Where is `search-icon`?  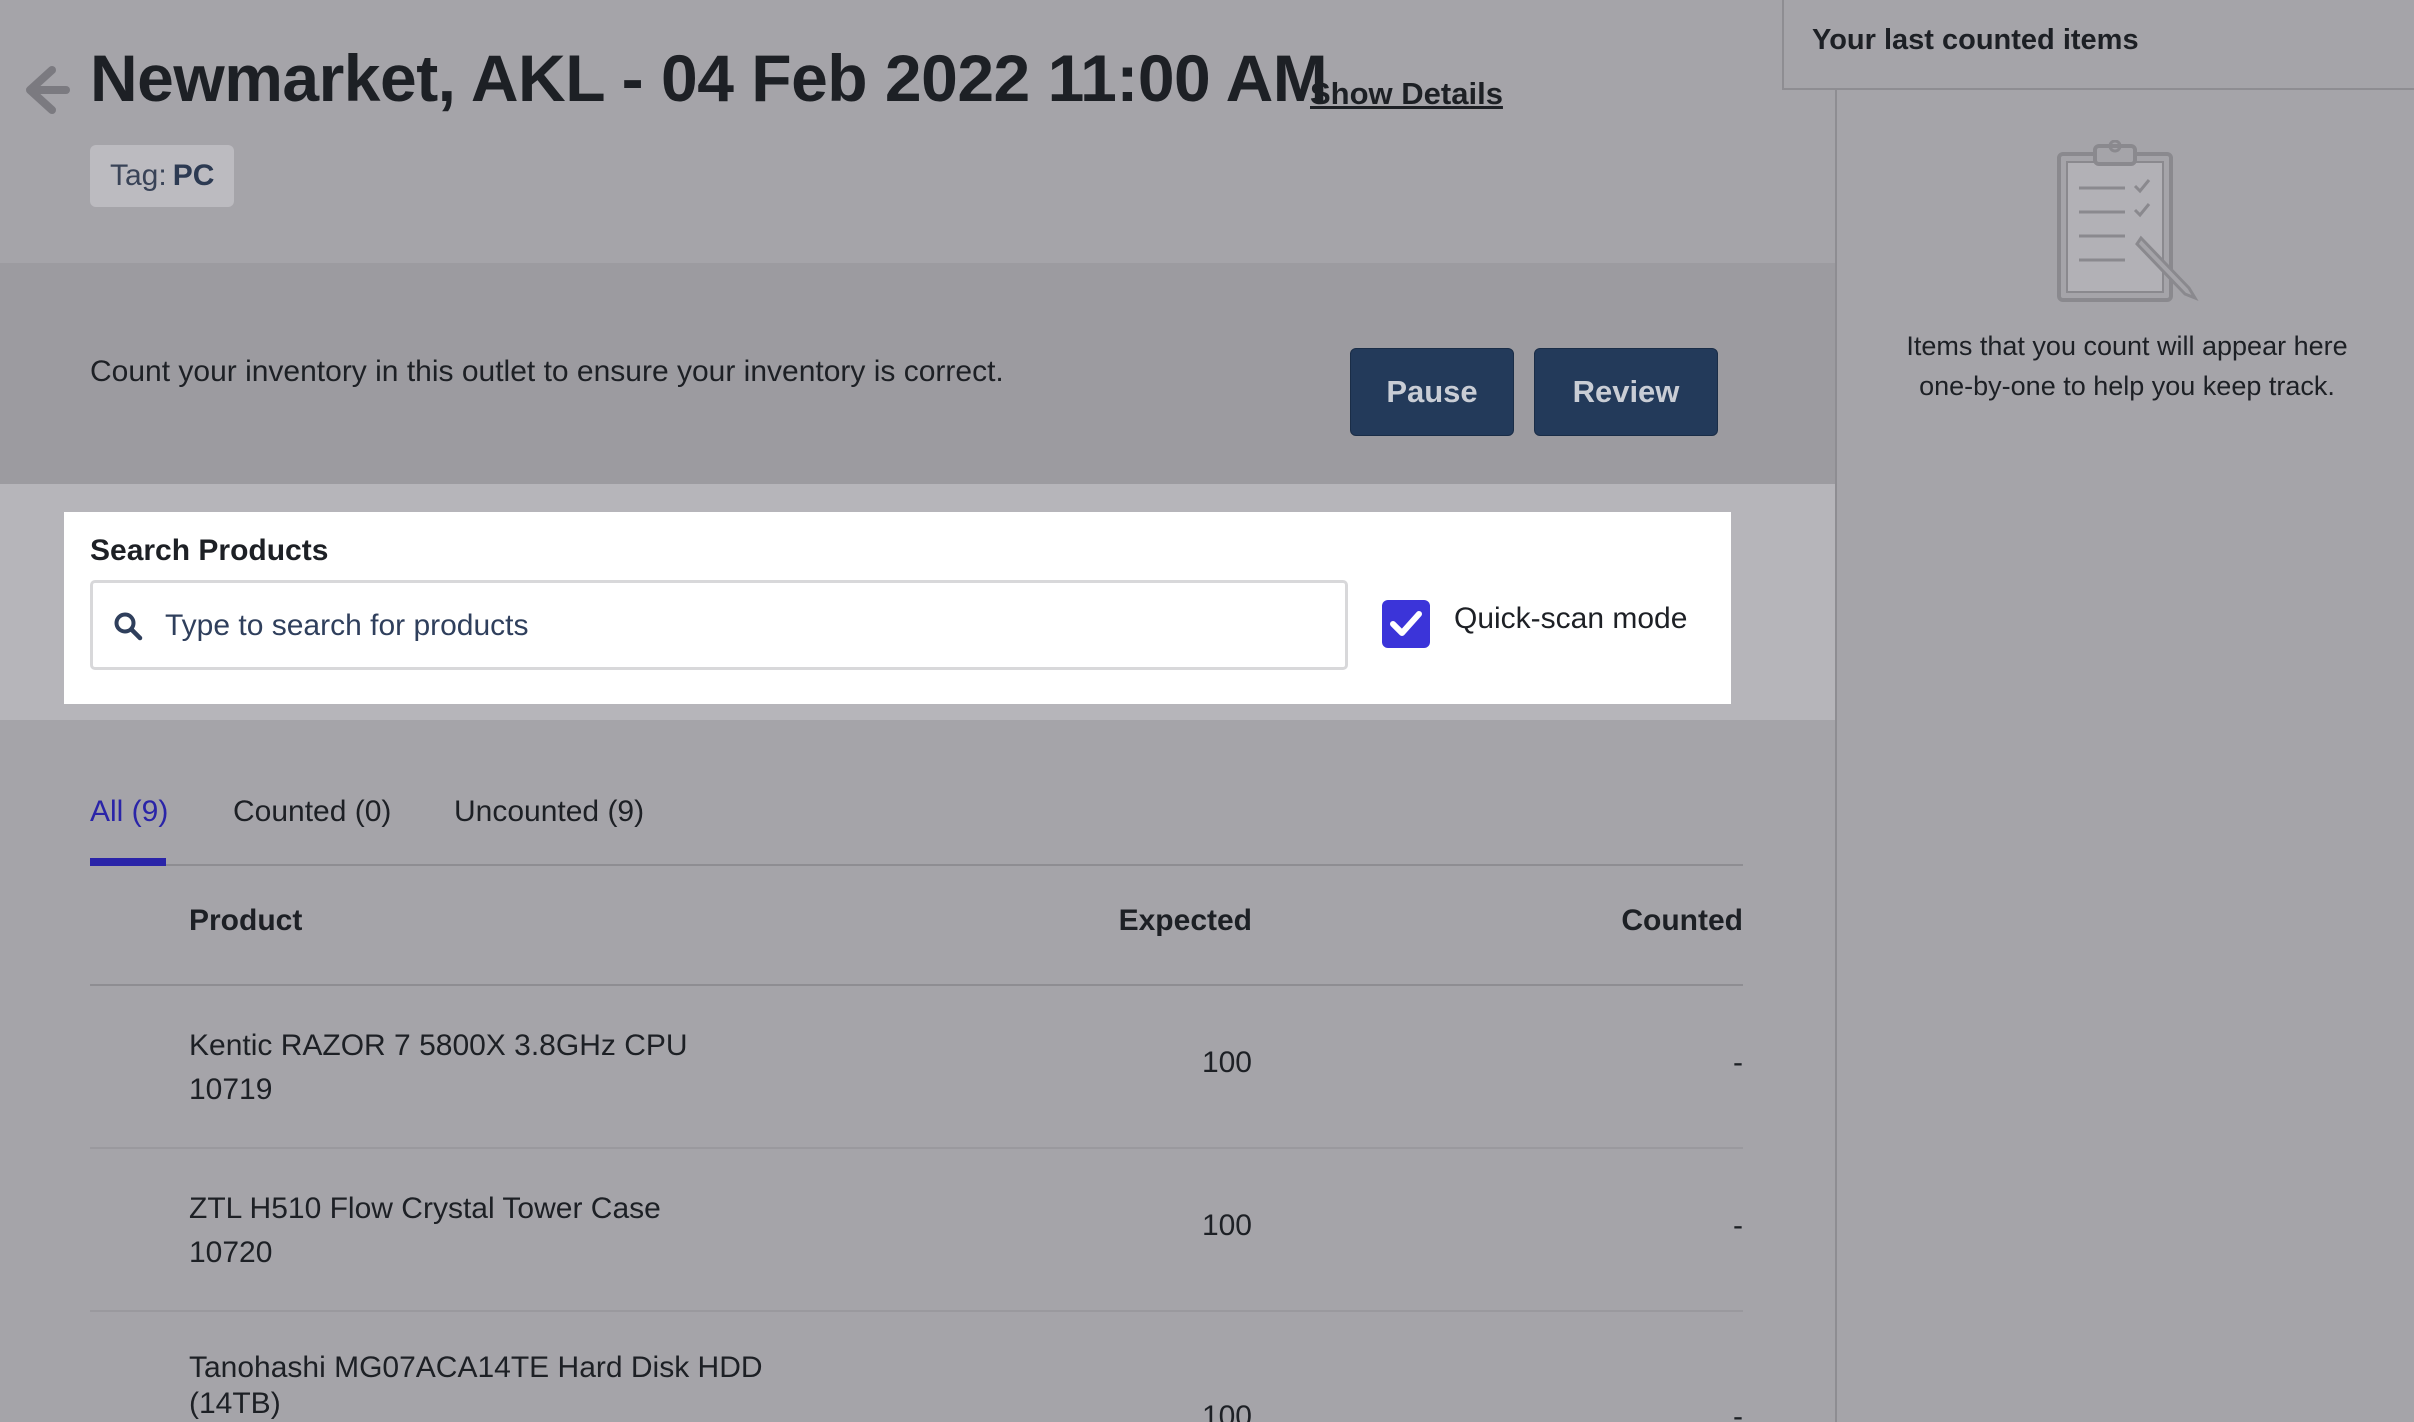
search-icon is located at coordinates (128, 626).